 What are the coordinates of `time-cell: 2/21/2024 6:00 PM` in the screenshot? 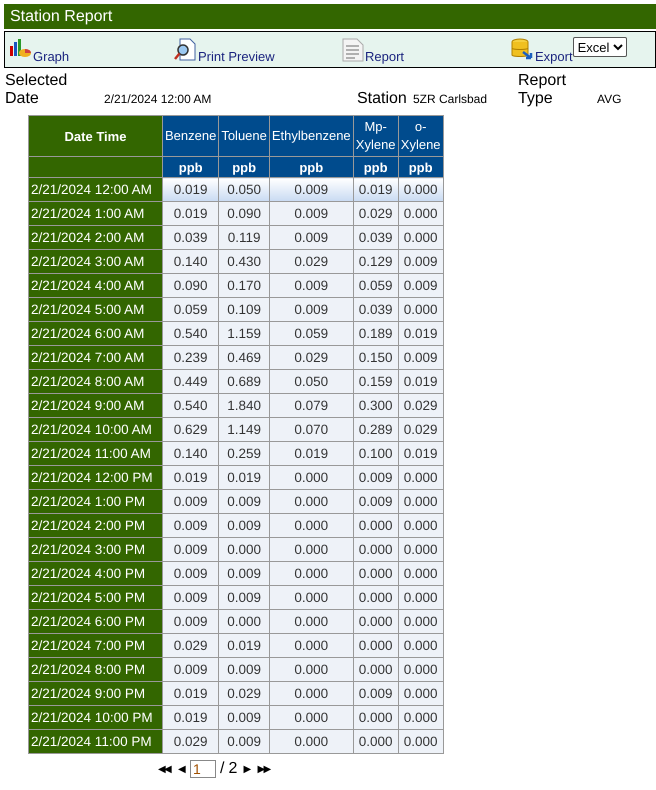 It's located at (95, 622).